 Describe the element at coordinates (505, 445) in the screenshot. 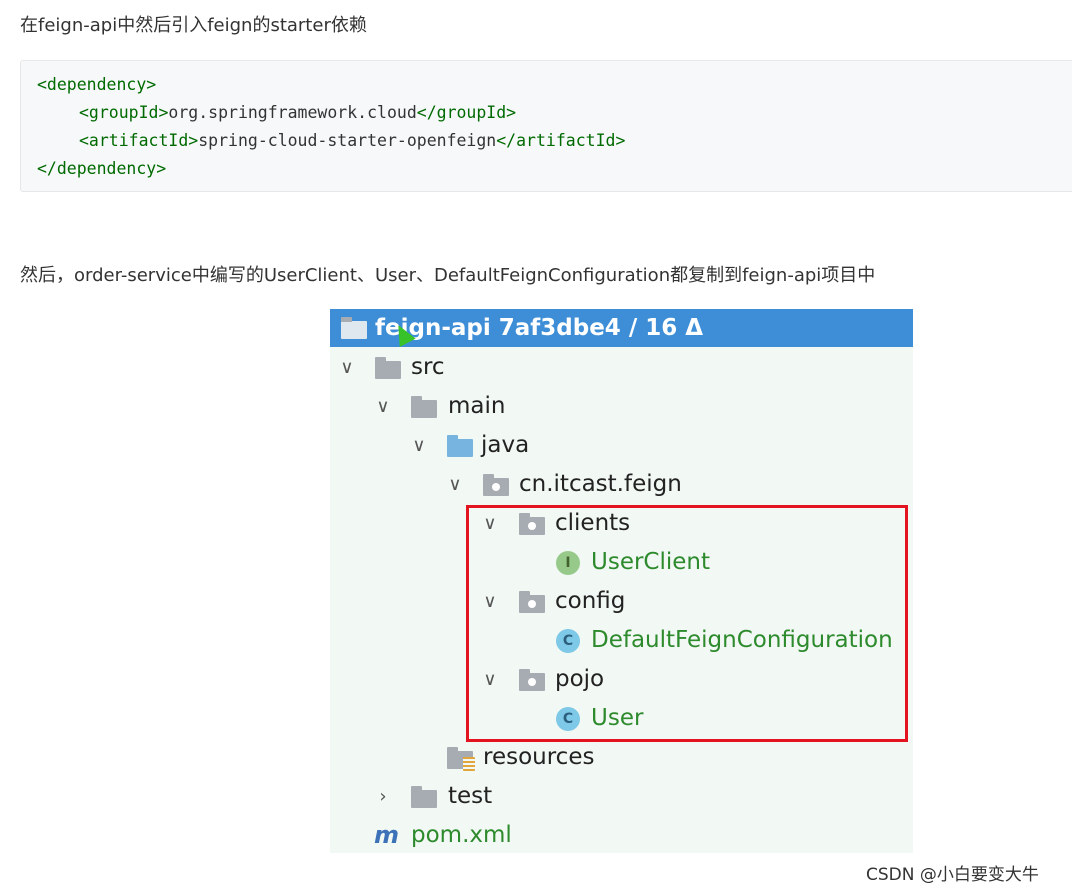

I see `tree-label-java: java` at that location.